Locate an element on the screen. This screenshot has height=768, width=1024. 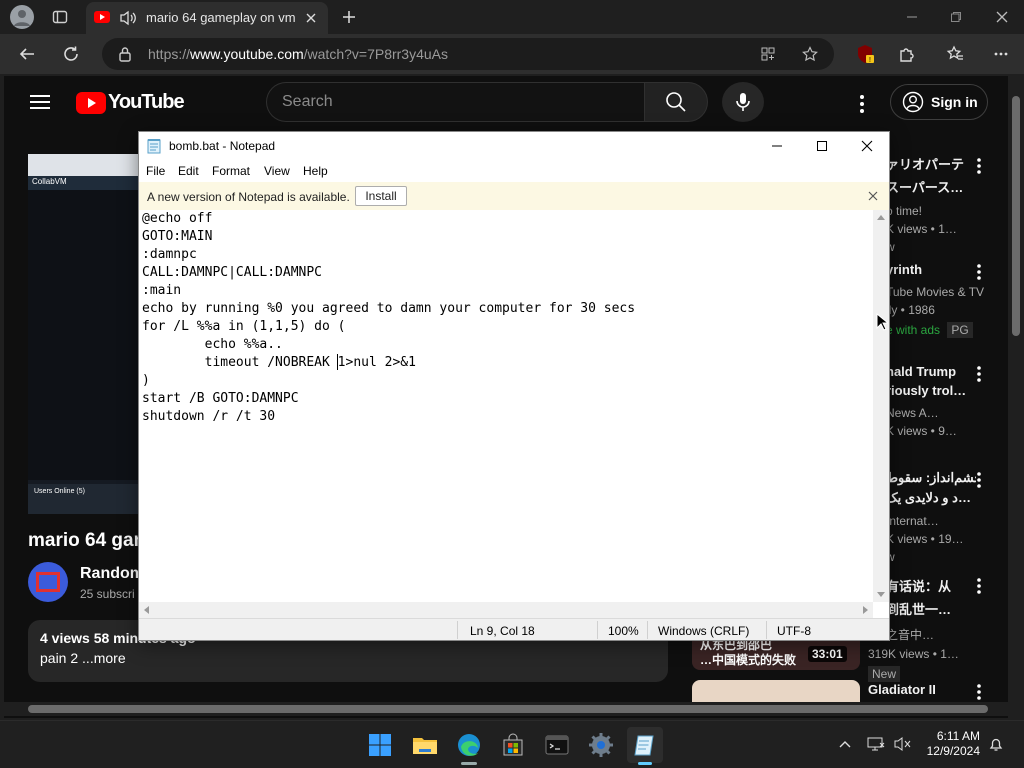
notepad-horizontal-scrollbar is located at coordinates (506, 610).